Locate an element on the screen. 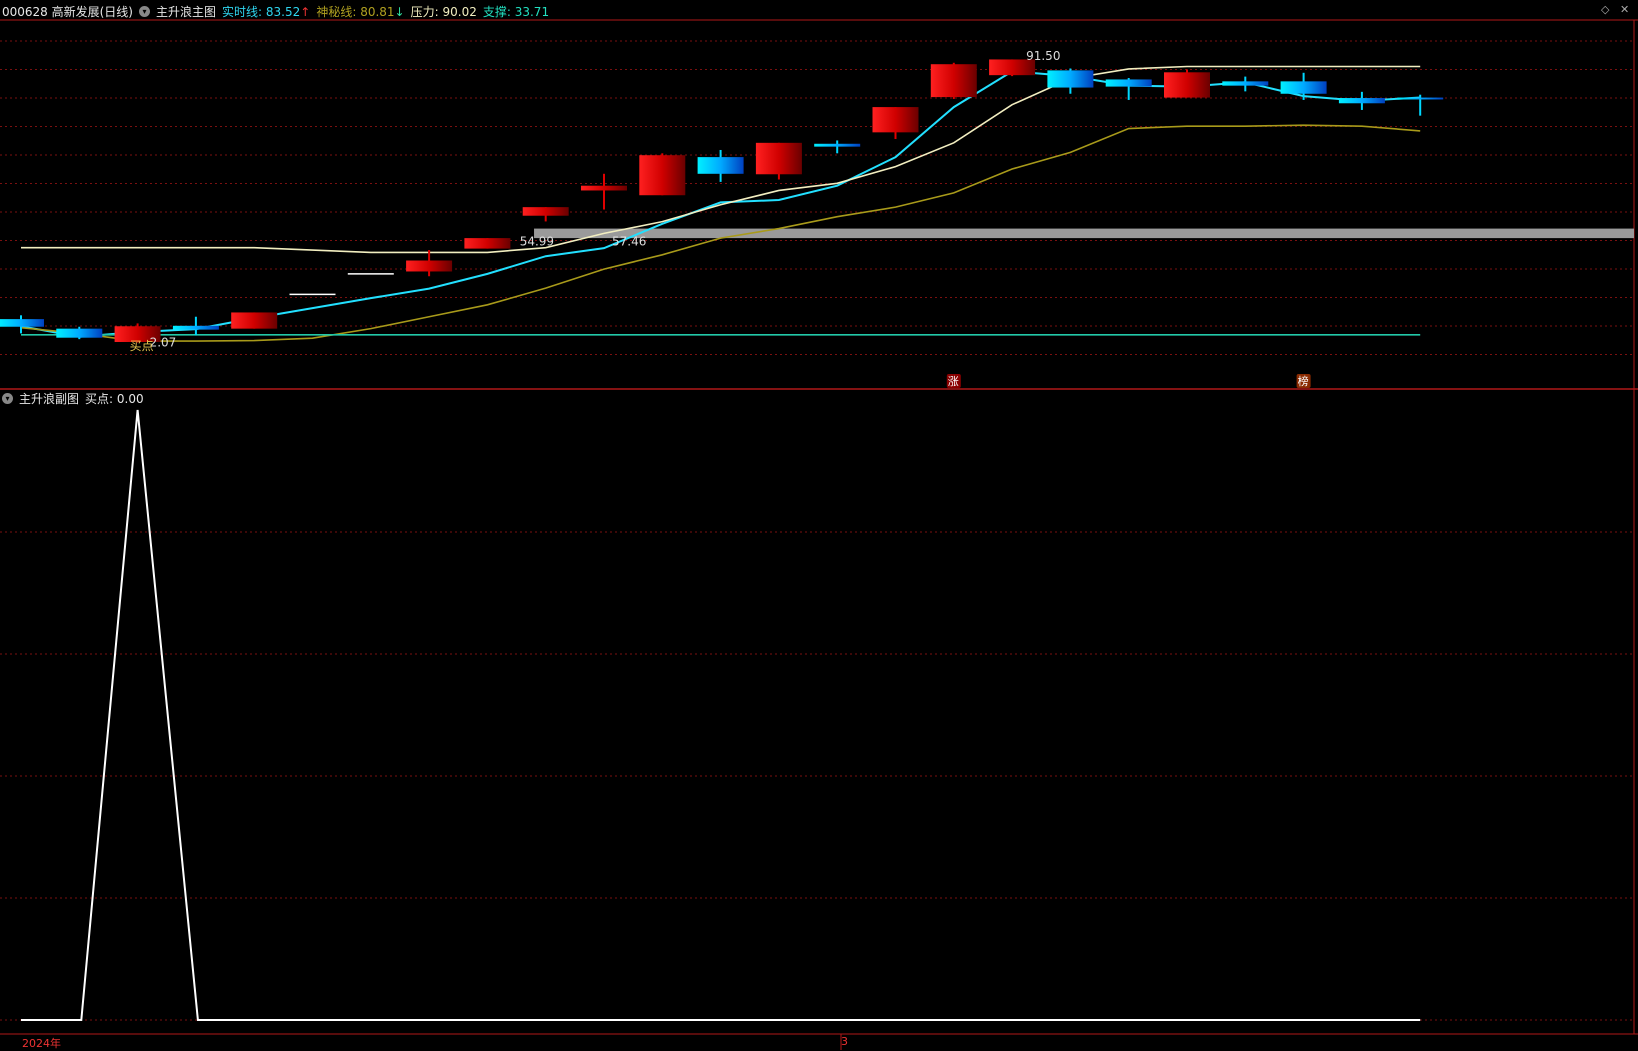 The height and width of the screenshot is (1051, 1638). price-annotation: 57.46 is located at coordinates (629, 241).